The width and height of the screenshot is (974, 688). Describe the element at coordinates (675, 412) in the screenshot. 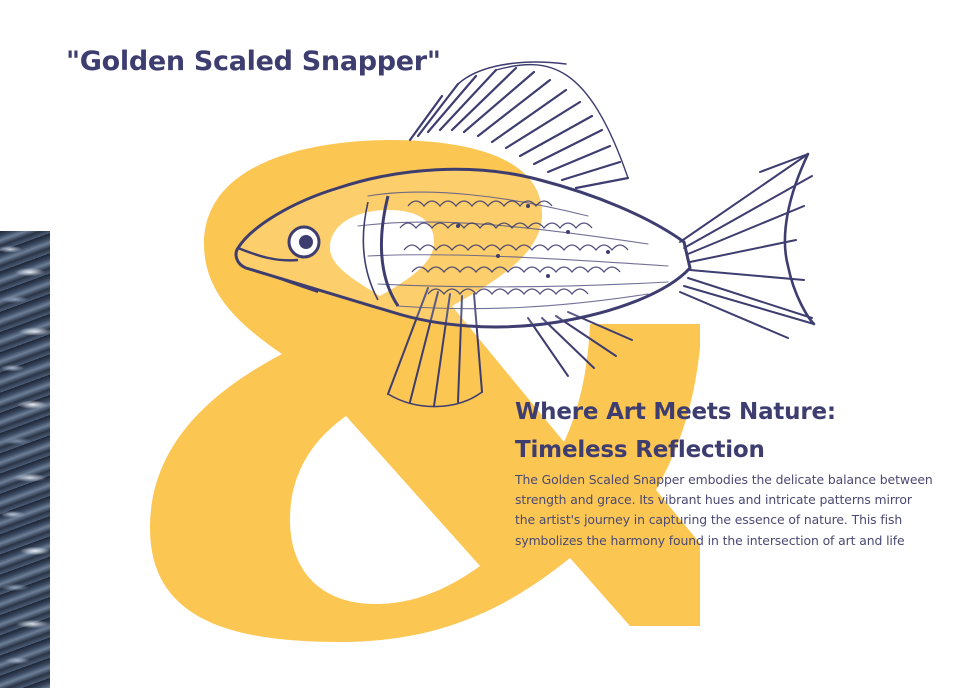

I see `section-heading-line1: Where Art Meets Nature:` at that location.